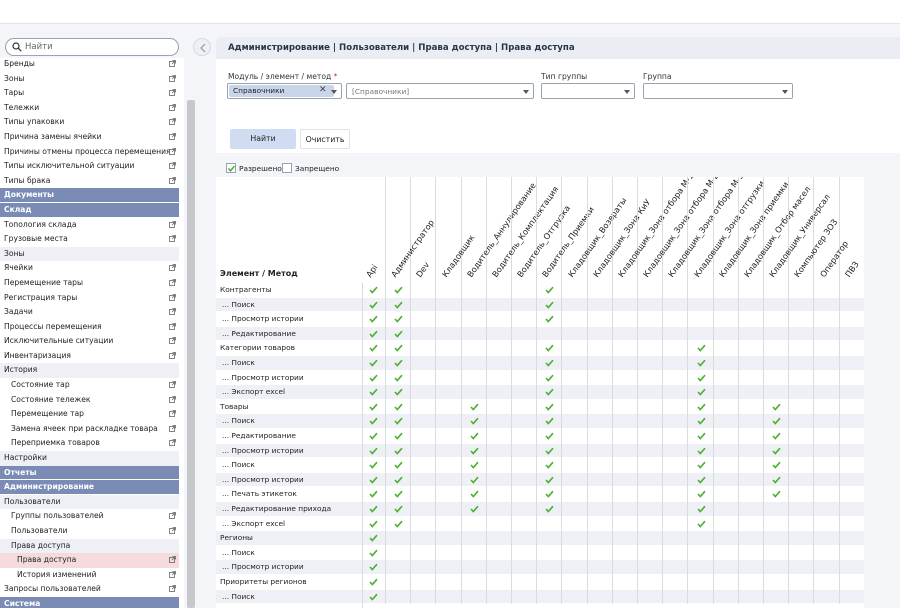 This screenshot has width=900, height=608. I want to click on sidebar-scrollbar, so click(191, 354).